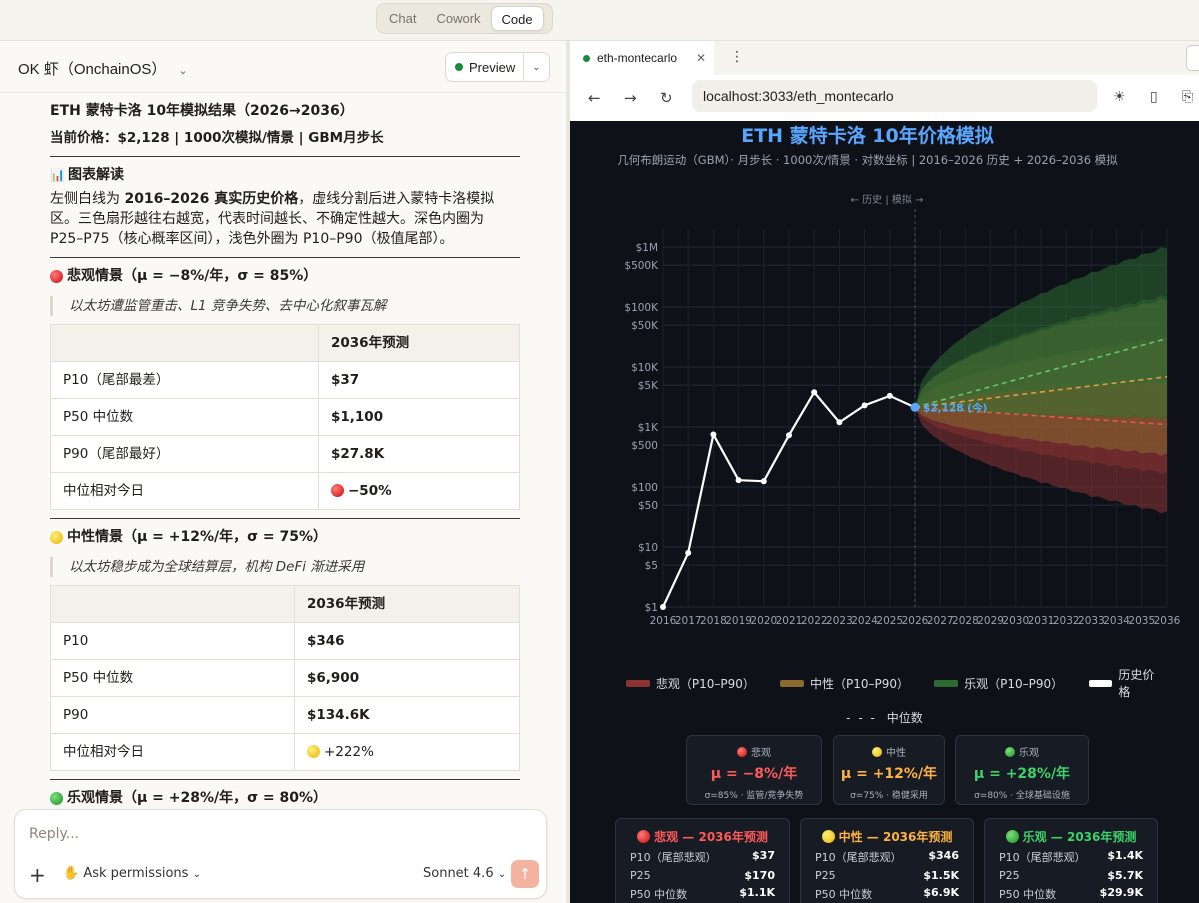  What do you see at coordinates (955, 407) in the screenshot?
I see `current-price-label: $2,128 (今)` at bounding box center [955, 407].